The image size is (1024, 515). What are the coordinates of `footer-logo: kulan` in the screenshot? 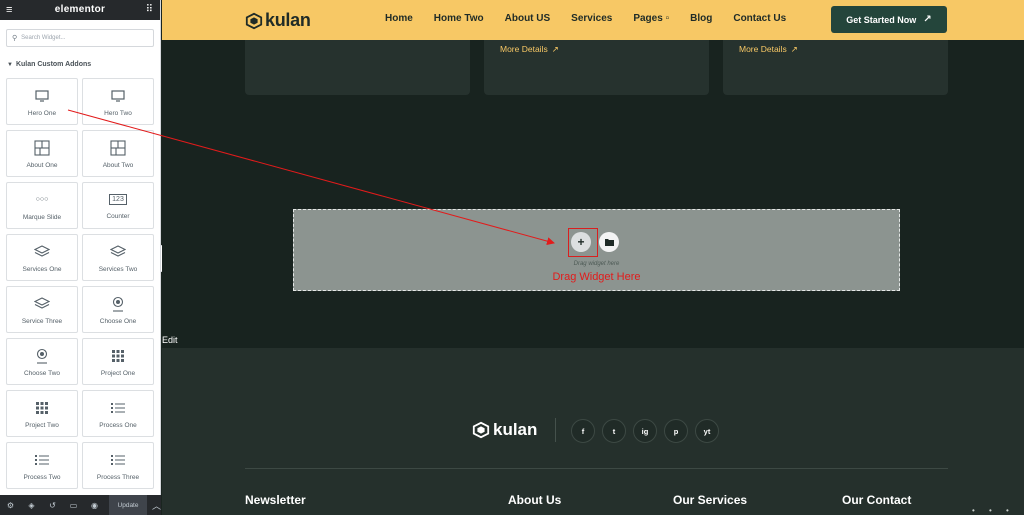 It's located at (504, 430).